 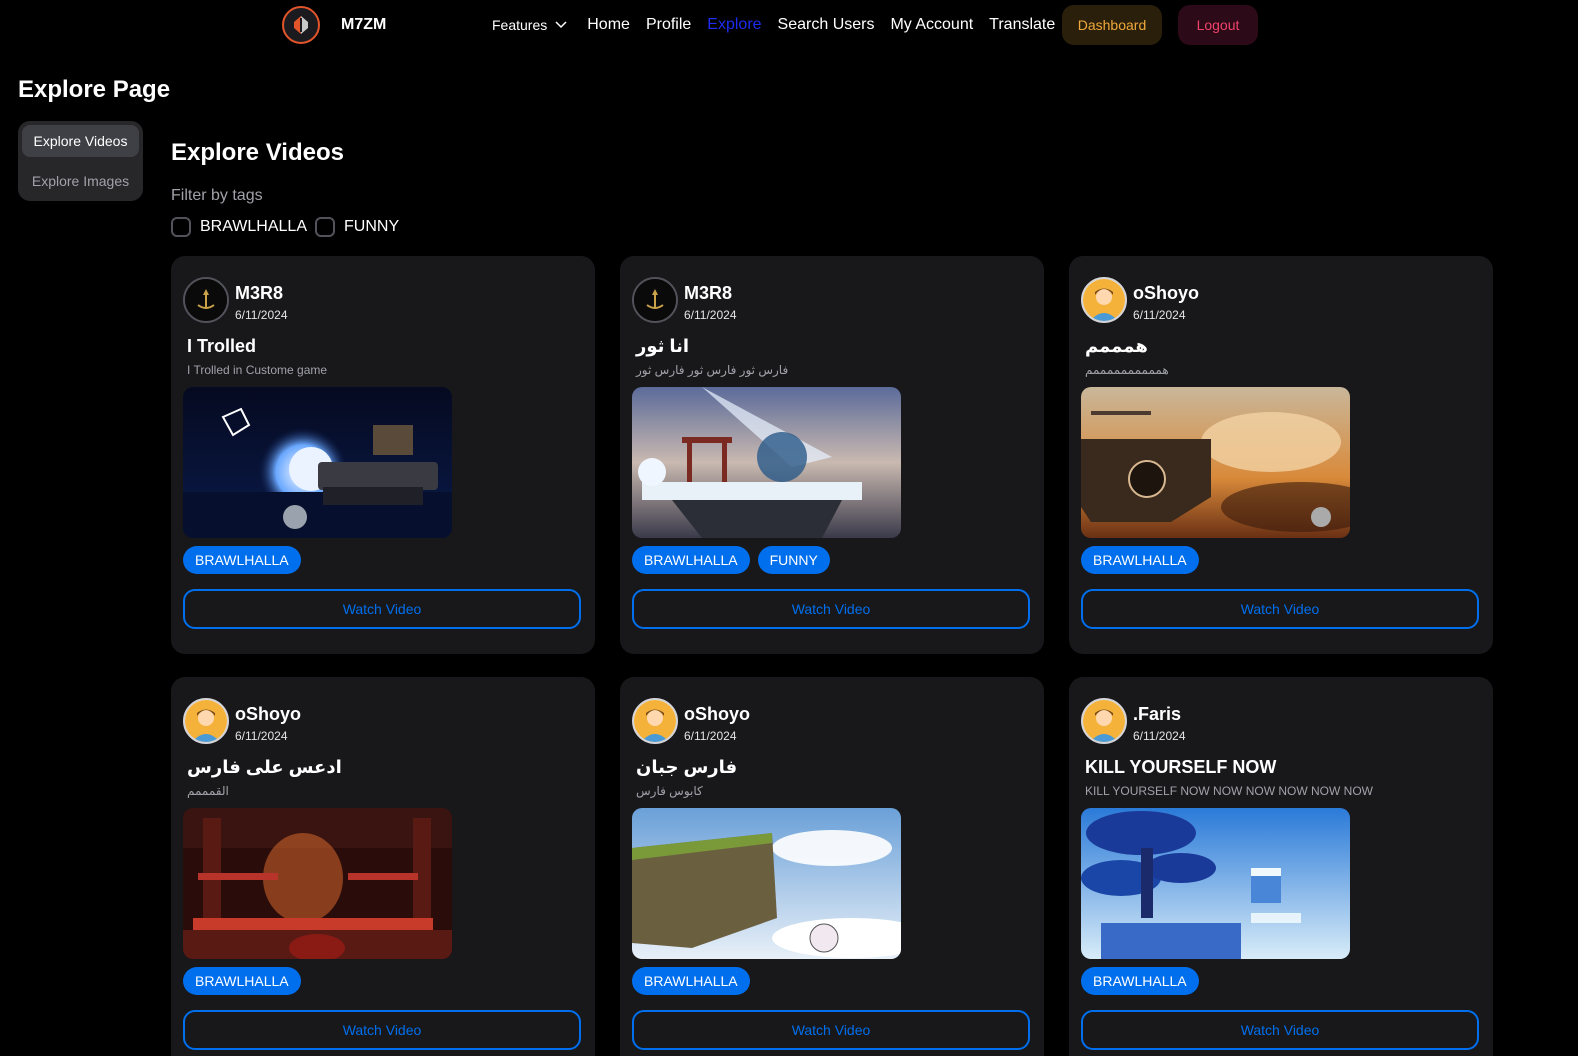 What do you see at coordinates (1127, 370) in the screenshot?
I see `video-description: هممممممممممم` at bounding box center [1127, 370].